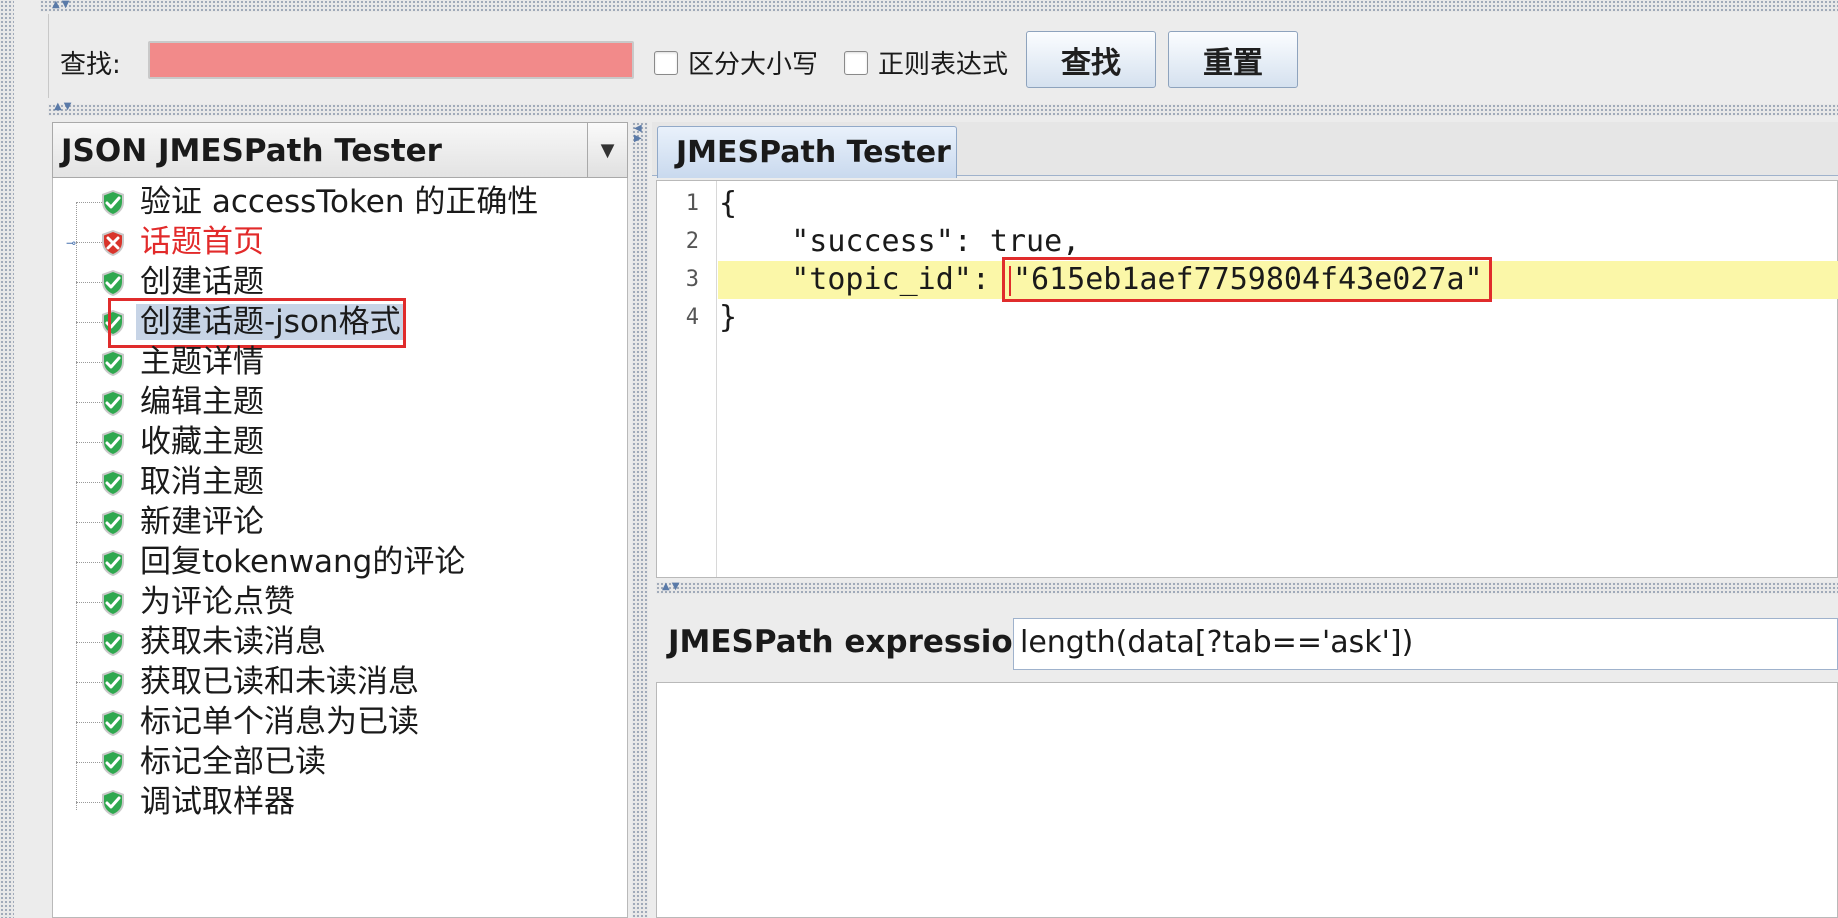 Image resolution: width=1838 pixels, height=918 pixels. What do you see at coordinates (1091, 59) in the screenshot?
I see `find-button: 查找` at bounding box center [1091, 59].